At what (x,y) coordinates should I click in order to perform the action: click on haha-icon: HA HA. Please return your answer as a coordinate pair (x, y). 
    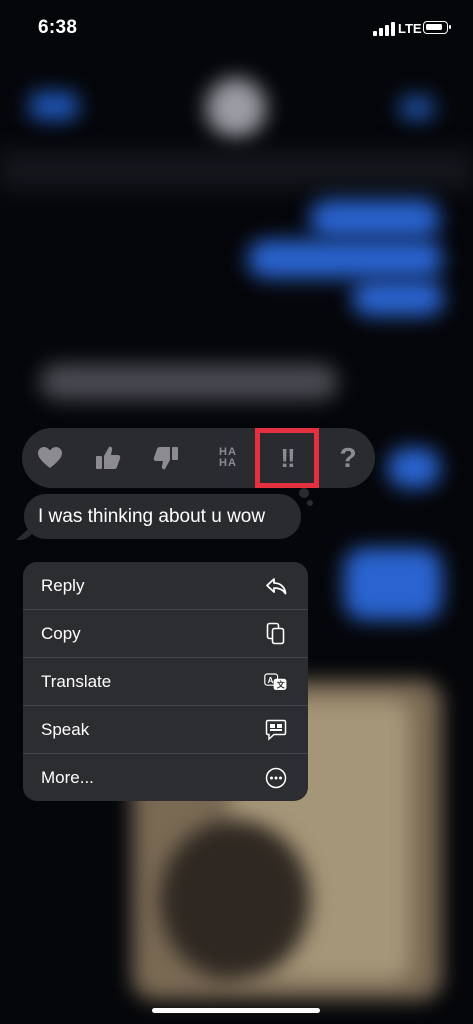
    Looking at the image, I should click on (228, 458).